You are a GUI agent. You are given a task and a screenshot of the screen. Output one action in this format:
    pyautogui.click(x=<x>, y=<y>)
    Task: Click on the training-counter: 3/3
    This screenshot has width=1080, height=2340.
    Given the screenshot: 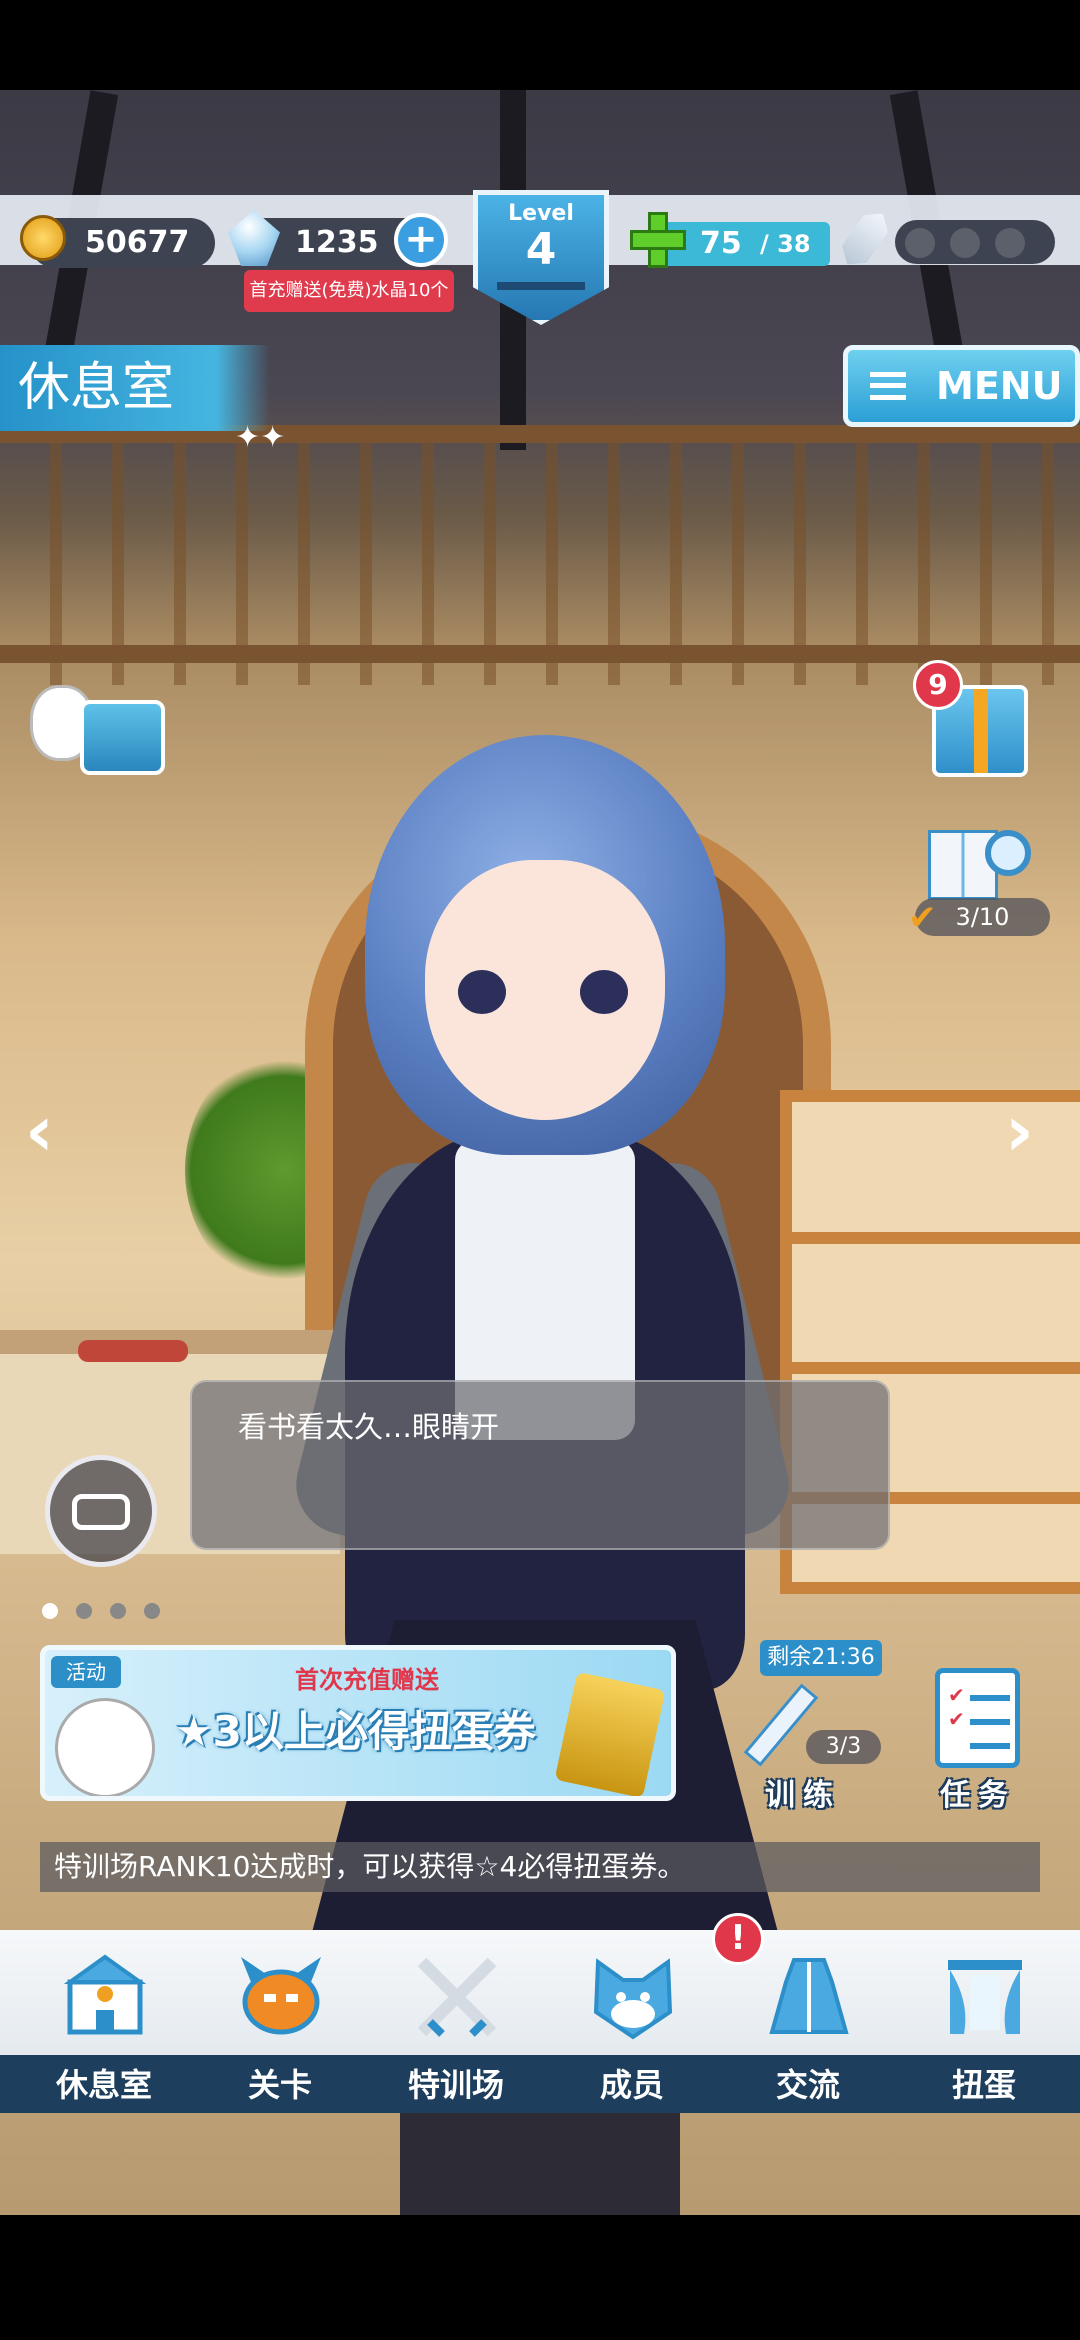 What is the action you would take?
    pyautogui.click(x=843, y=1747)
    